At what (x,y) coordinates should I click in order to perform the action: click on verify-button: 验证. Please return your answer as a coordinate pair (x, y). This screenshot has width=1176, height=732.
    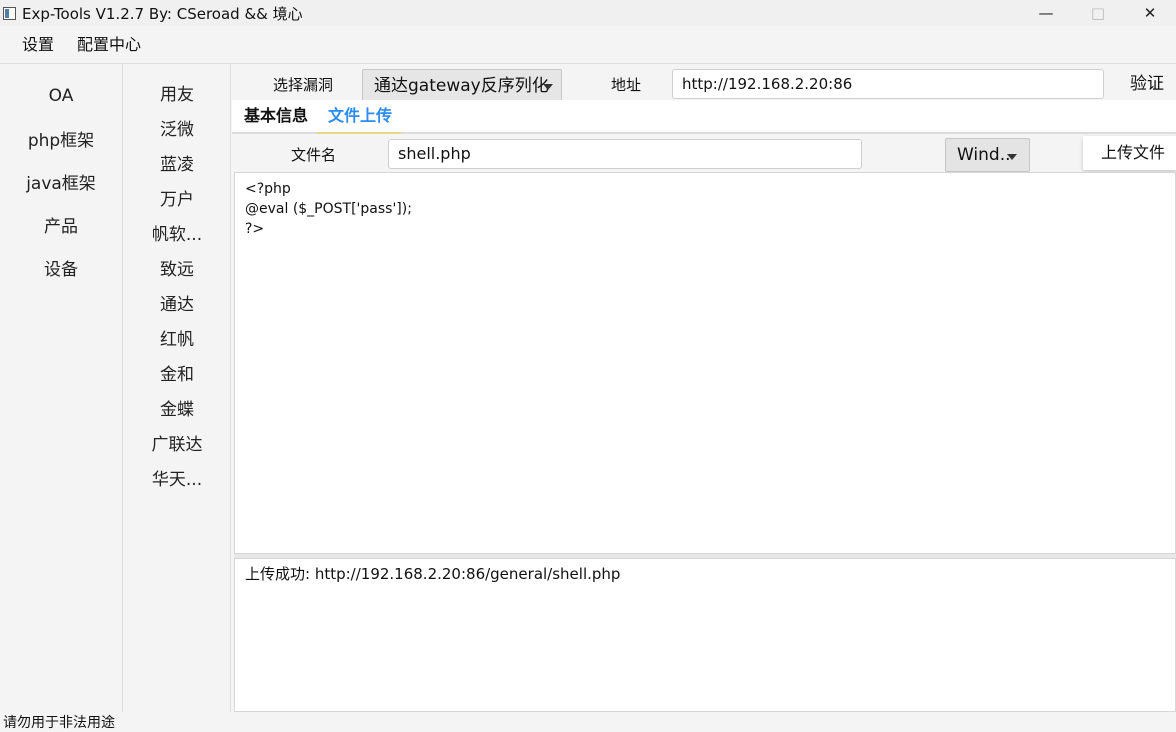
    Looking at the image, I should click on (1147, 84).